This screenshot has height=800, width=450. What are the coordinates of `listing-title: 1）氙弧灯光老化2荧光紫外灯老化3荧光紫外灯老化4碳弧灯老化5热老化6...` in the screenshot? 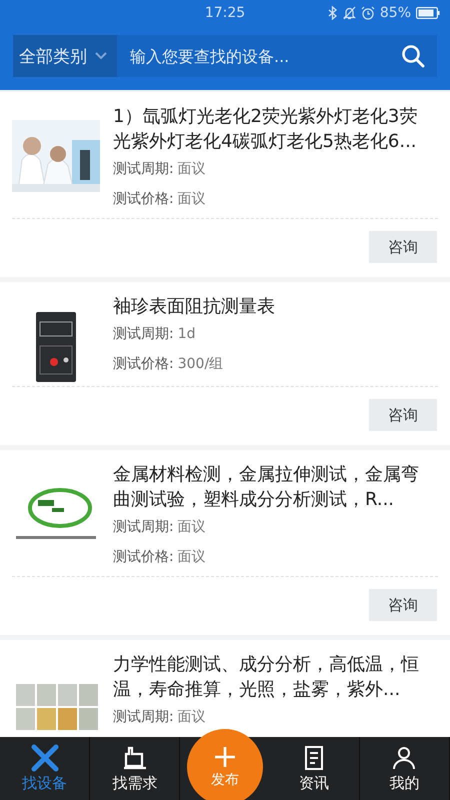 It's located at (265, 129).